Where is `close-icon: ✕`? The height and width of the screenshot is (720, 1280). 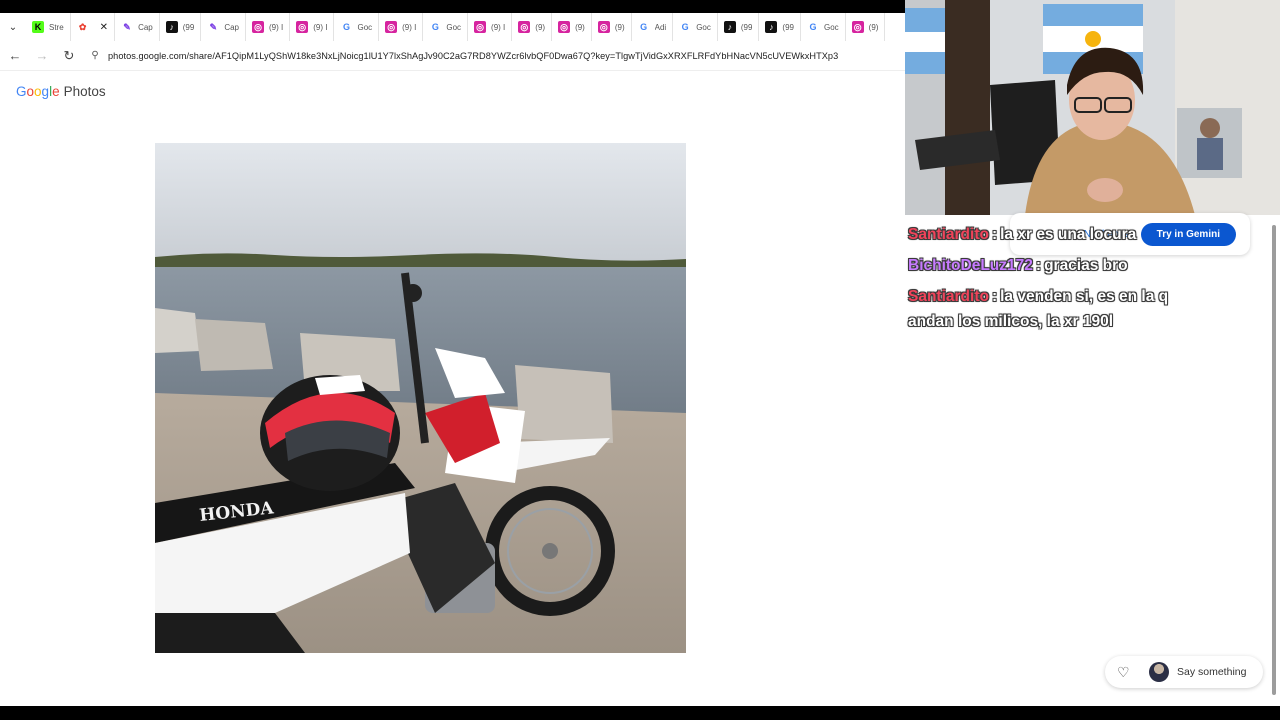 close-icon: ✕ is located at coordinates (104, 27).